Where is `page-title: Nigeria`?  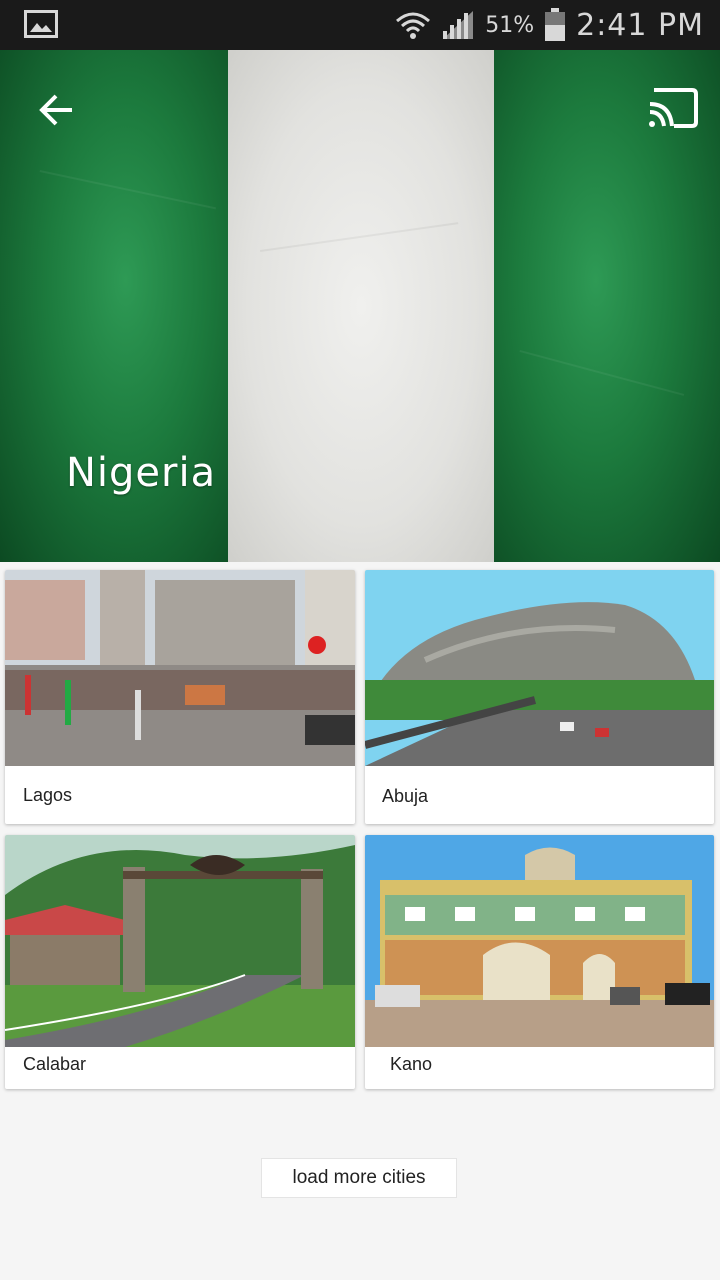 page-title: Nigeria is located at coordinates (141, 473).